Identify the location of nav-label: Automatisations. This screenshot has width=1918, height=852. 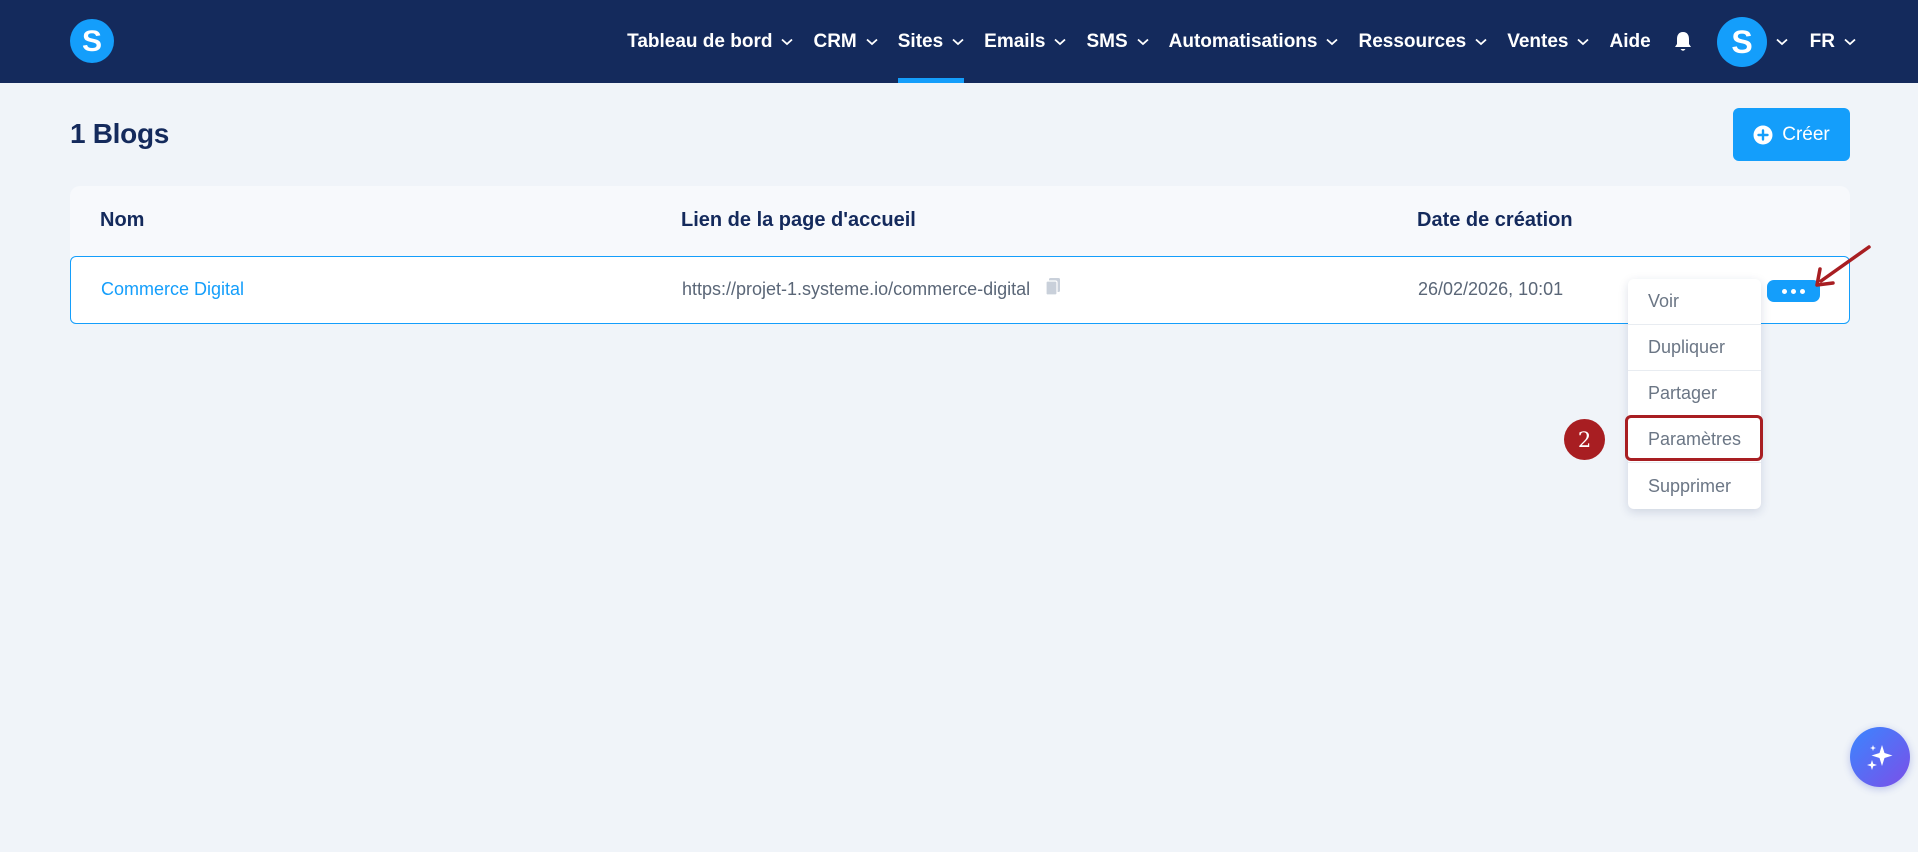
(1243, 41).